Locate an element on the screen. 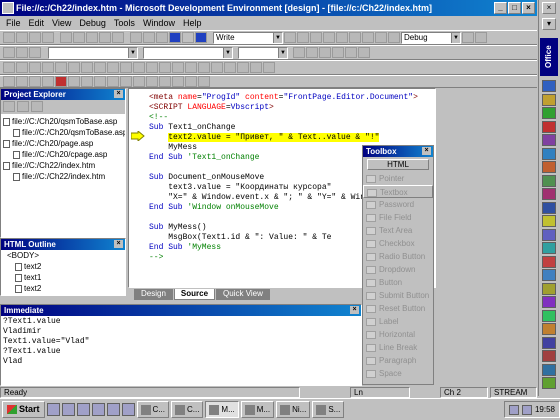 The width and height of the screenshot is (560, 420). debug-icon-c is located at coordinates (35, 67).